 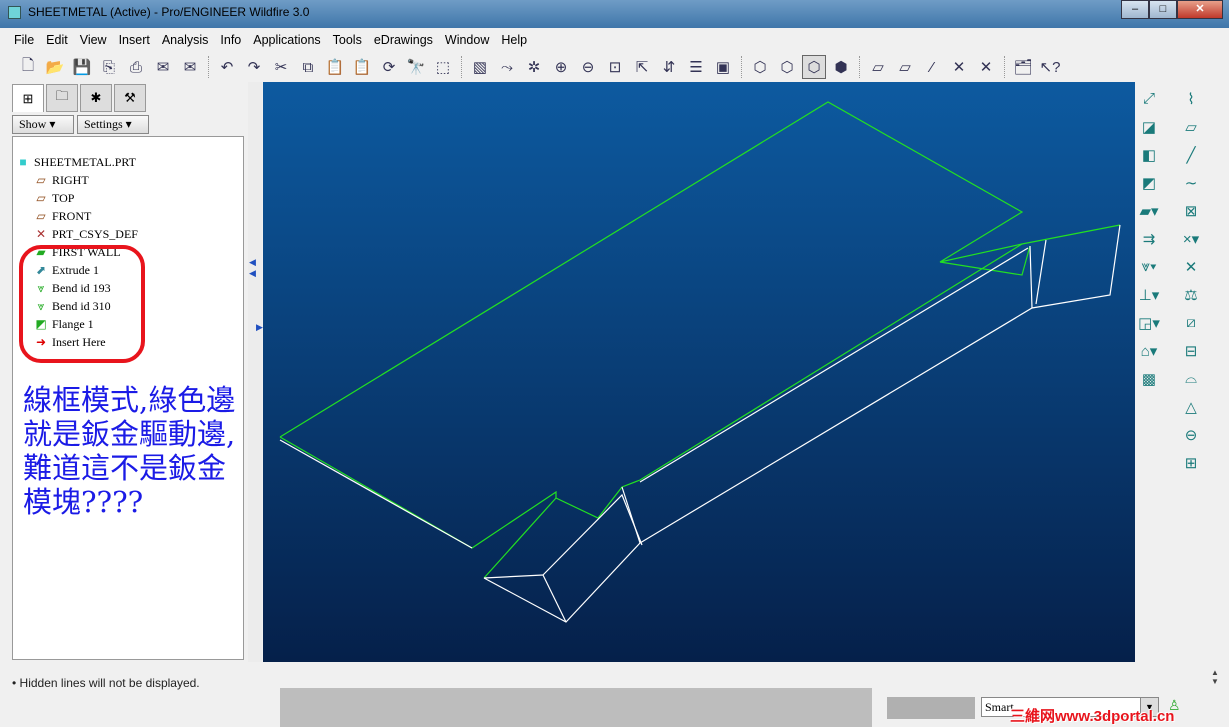 What do you see at coordinates (43, 124) in the screenshot?
I see `show-button: Show ▾` at bounding box center [43, 124].